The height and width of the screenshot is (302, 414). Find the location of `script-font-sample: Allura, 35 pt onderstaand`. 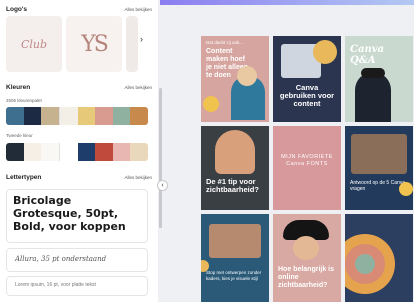

script-font-sample: Allura, 35 pt onderstaand is located at coordinates (61, 259).